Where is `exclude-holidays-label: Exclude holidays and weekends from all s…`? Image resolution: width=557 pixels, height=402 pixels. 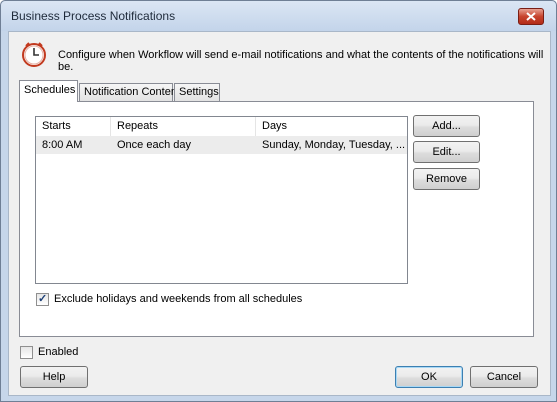 exclude-holidays-label: Exclude holidays and weekends from all s… is located at coordinates (178, 299).